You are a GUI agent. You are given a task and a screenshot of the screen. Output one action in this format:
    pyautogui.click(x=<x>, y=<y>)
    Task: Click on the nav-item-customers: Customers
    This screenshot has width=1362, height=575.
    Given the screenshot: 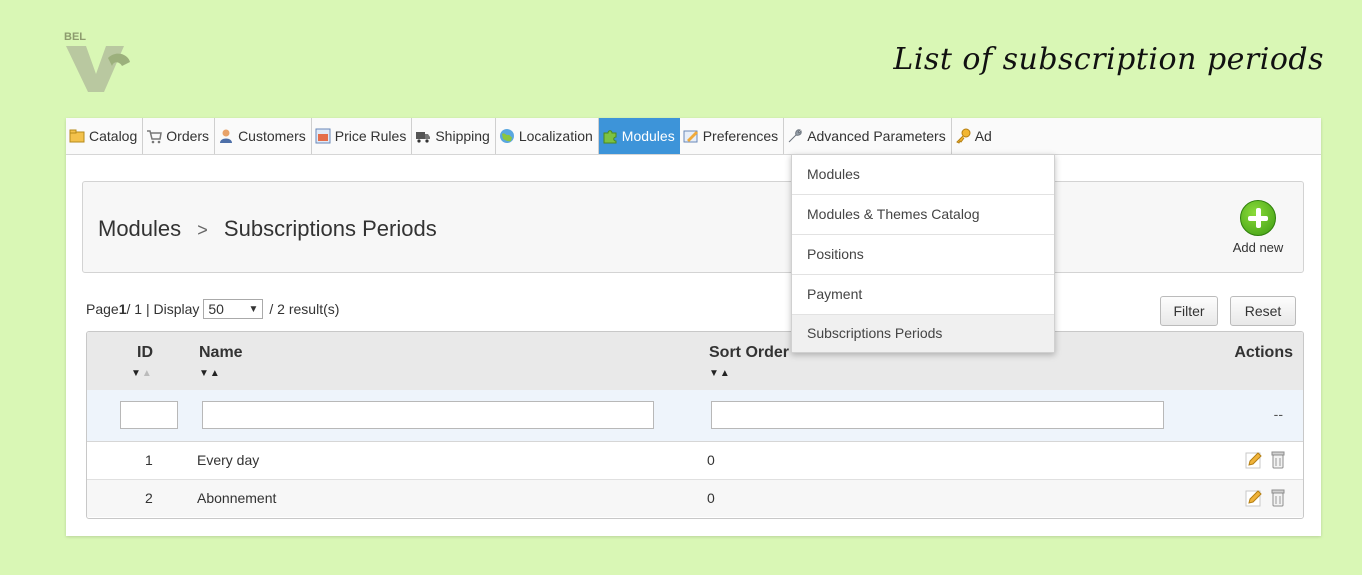 What is the action you would take?
    pyautogui.click(x=263, y=136)
    